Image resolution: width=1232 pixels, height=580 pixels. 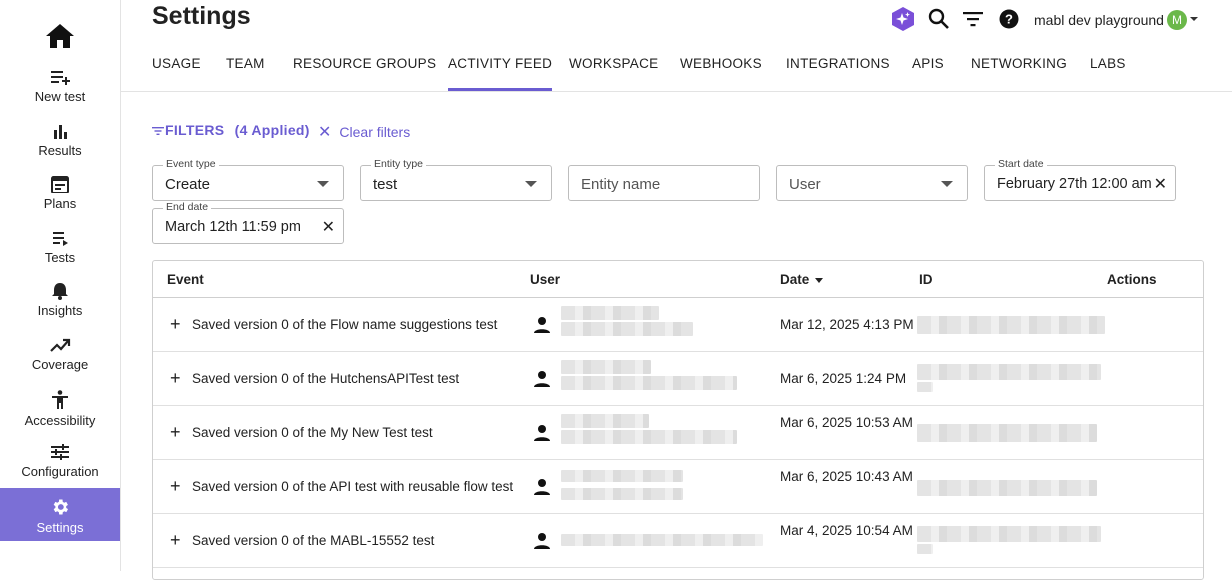 What do you see at coordinates (60, 255) in the screenshot?
I see `sidebar-item-tests: Tests` at bounding box center [60, 255].